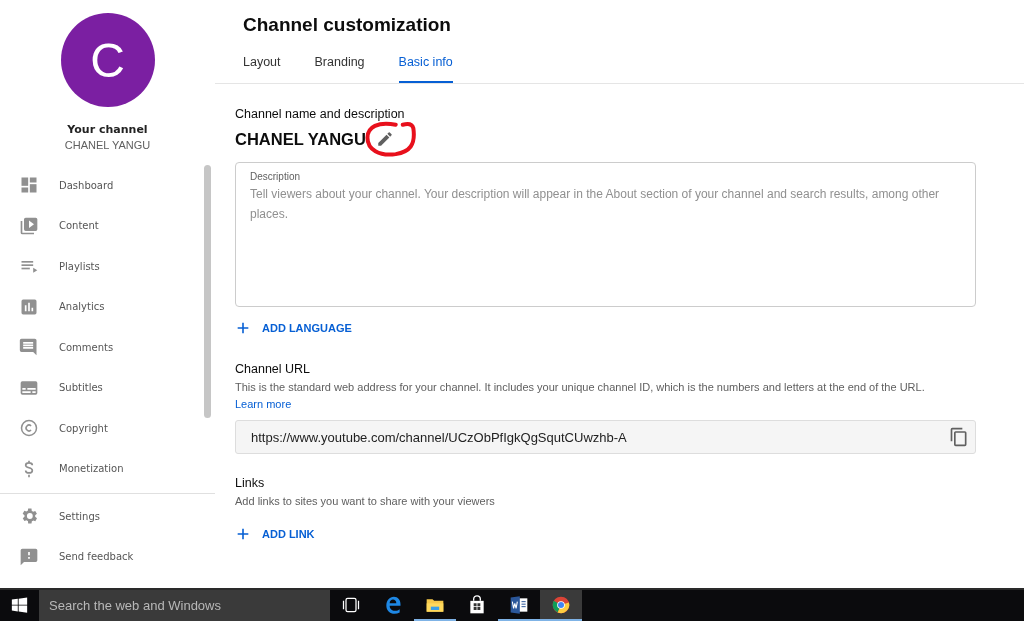  What do you see at coordinates (293, 328) in the screenshot?
I see `add-language-button: ADD LANGUAGE` at bounding box center [293, 328].